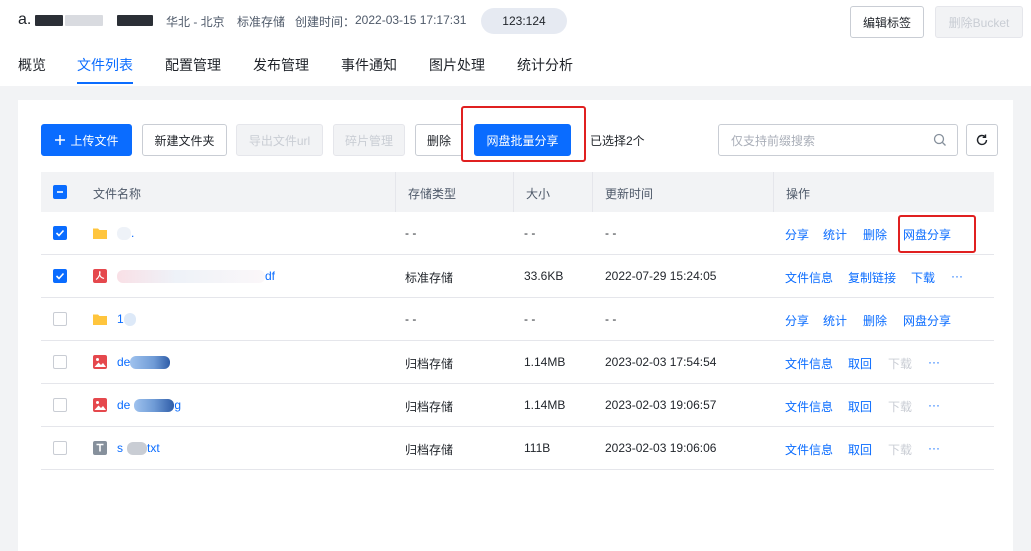 The image size is (1031, 551). I want to click on file-size: 1.14MB, so click(545, 362).